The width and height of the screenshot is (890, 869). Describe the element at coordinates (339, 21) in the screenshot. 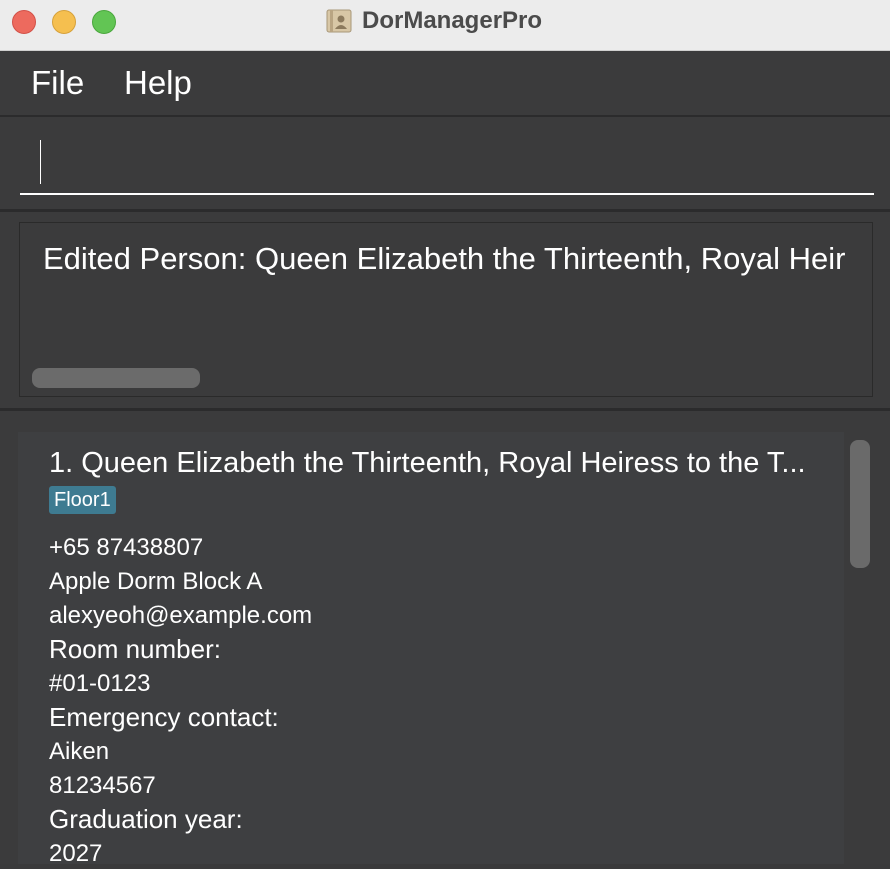

I see `app-icon` at that location.